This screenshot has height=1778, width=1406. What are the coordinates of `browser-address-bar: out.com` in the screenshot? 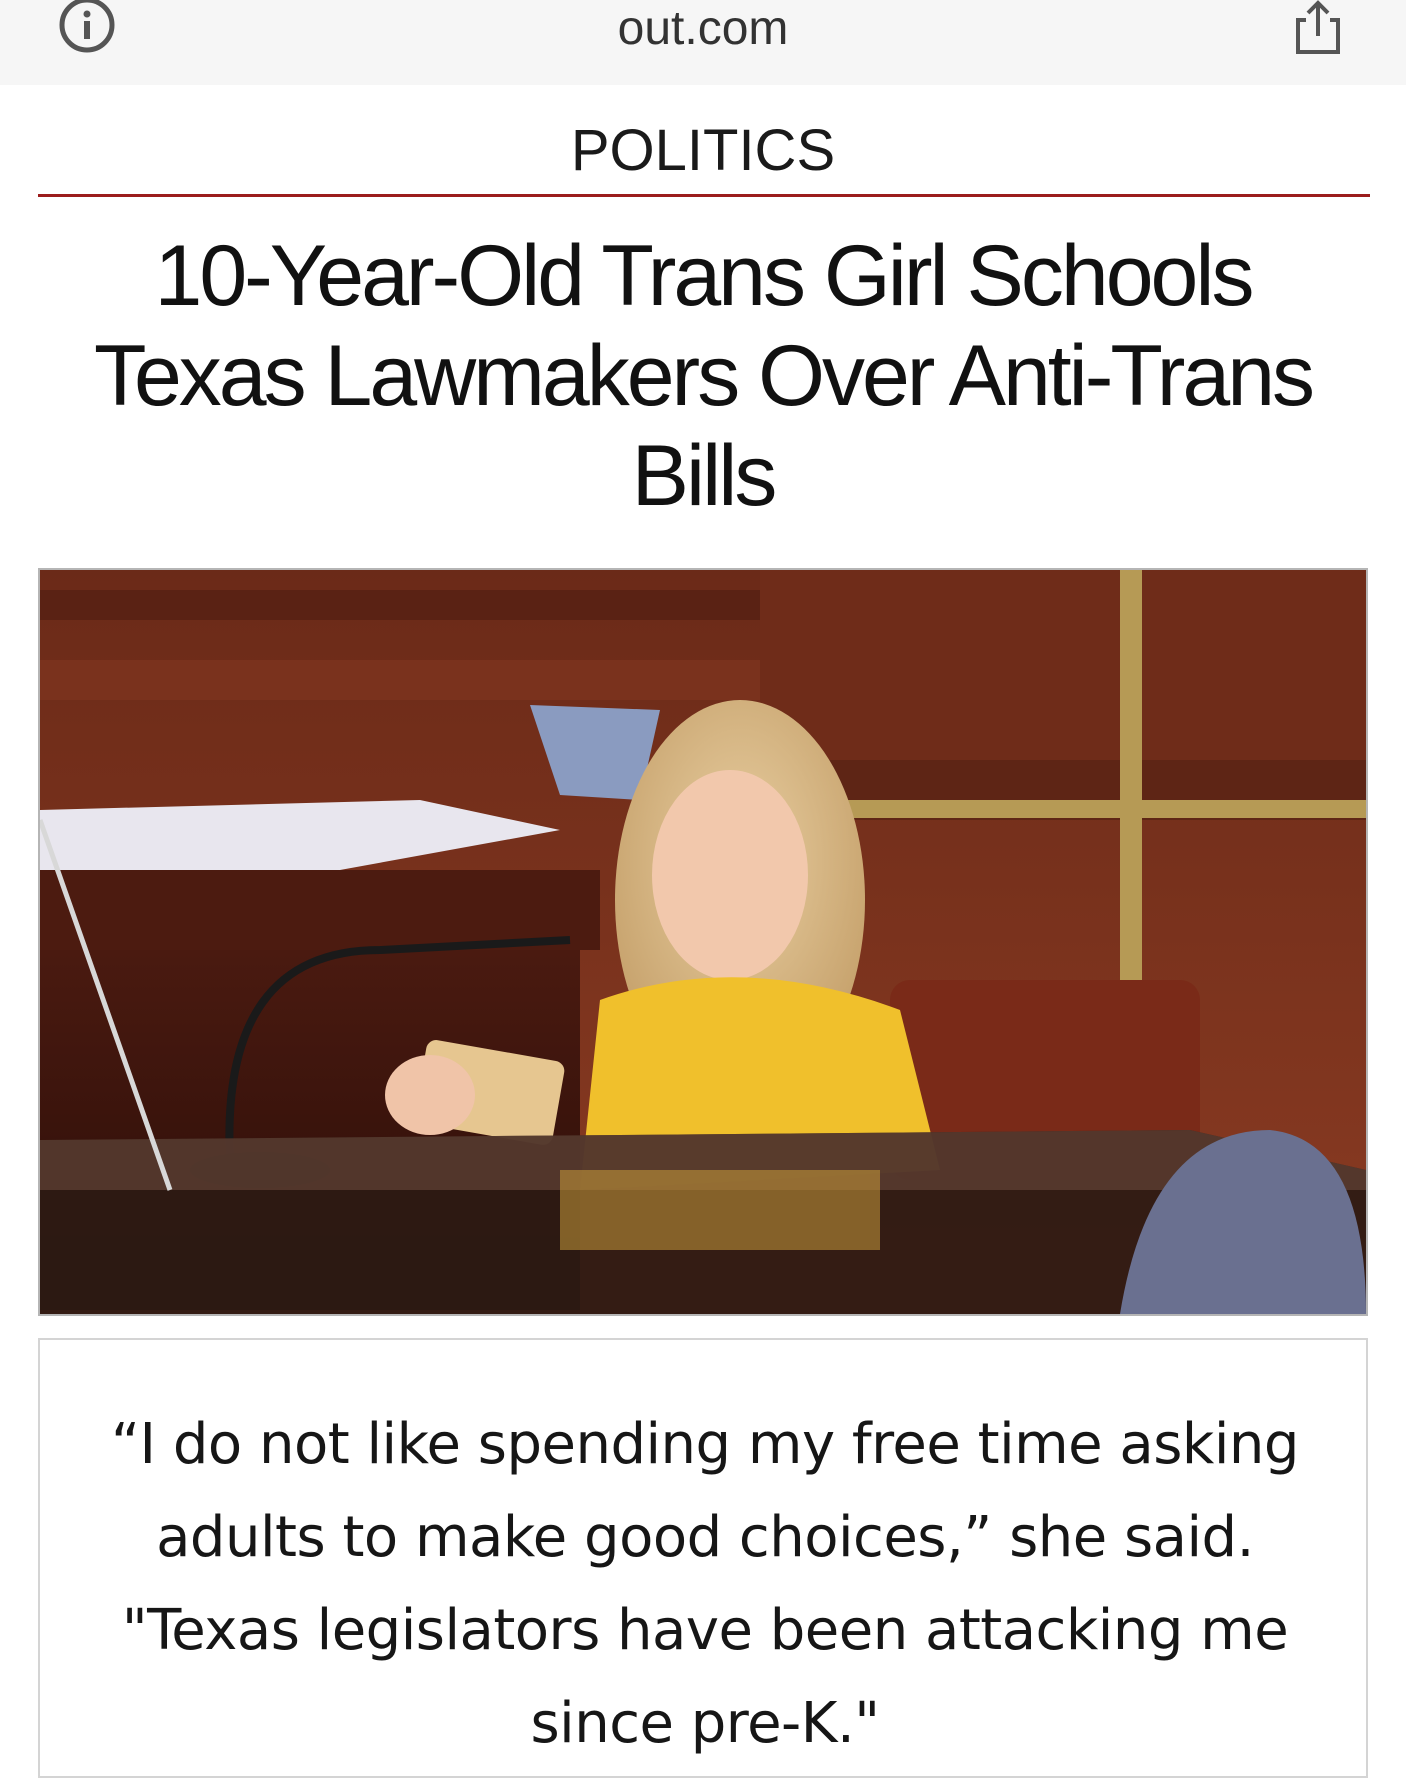 It's located at (703, 42).